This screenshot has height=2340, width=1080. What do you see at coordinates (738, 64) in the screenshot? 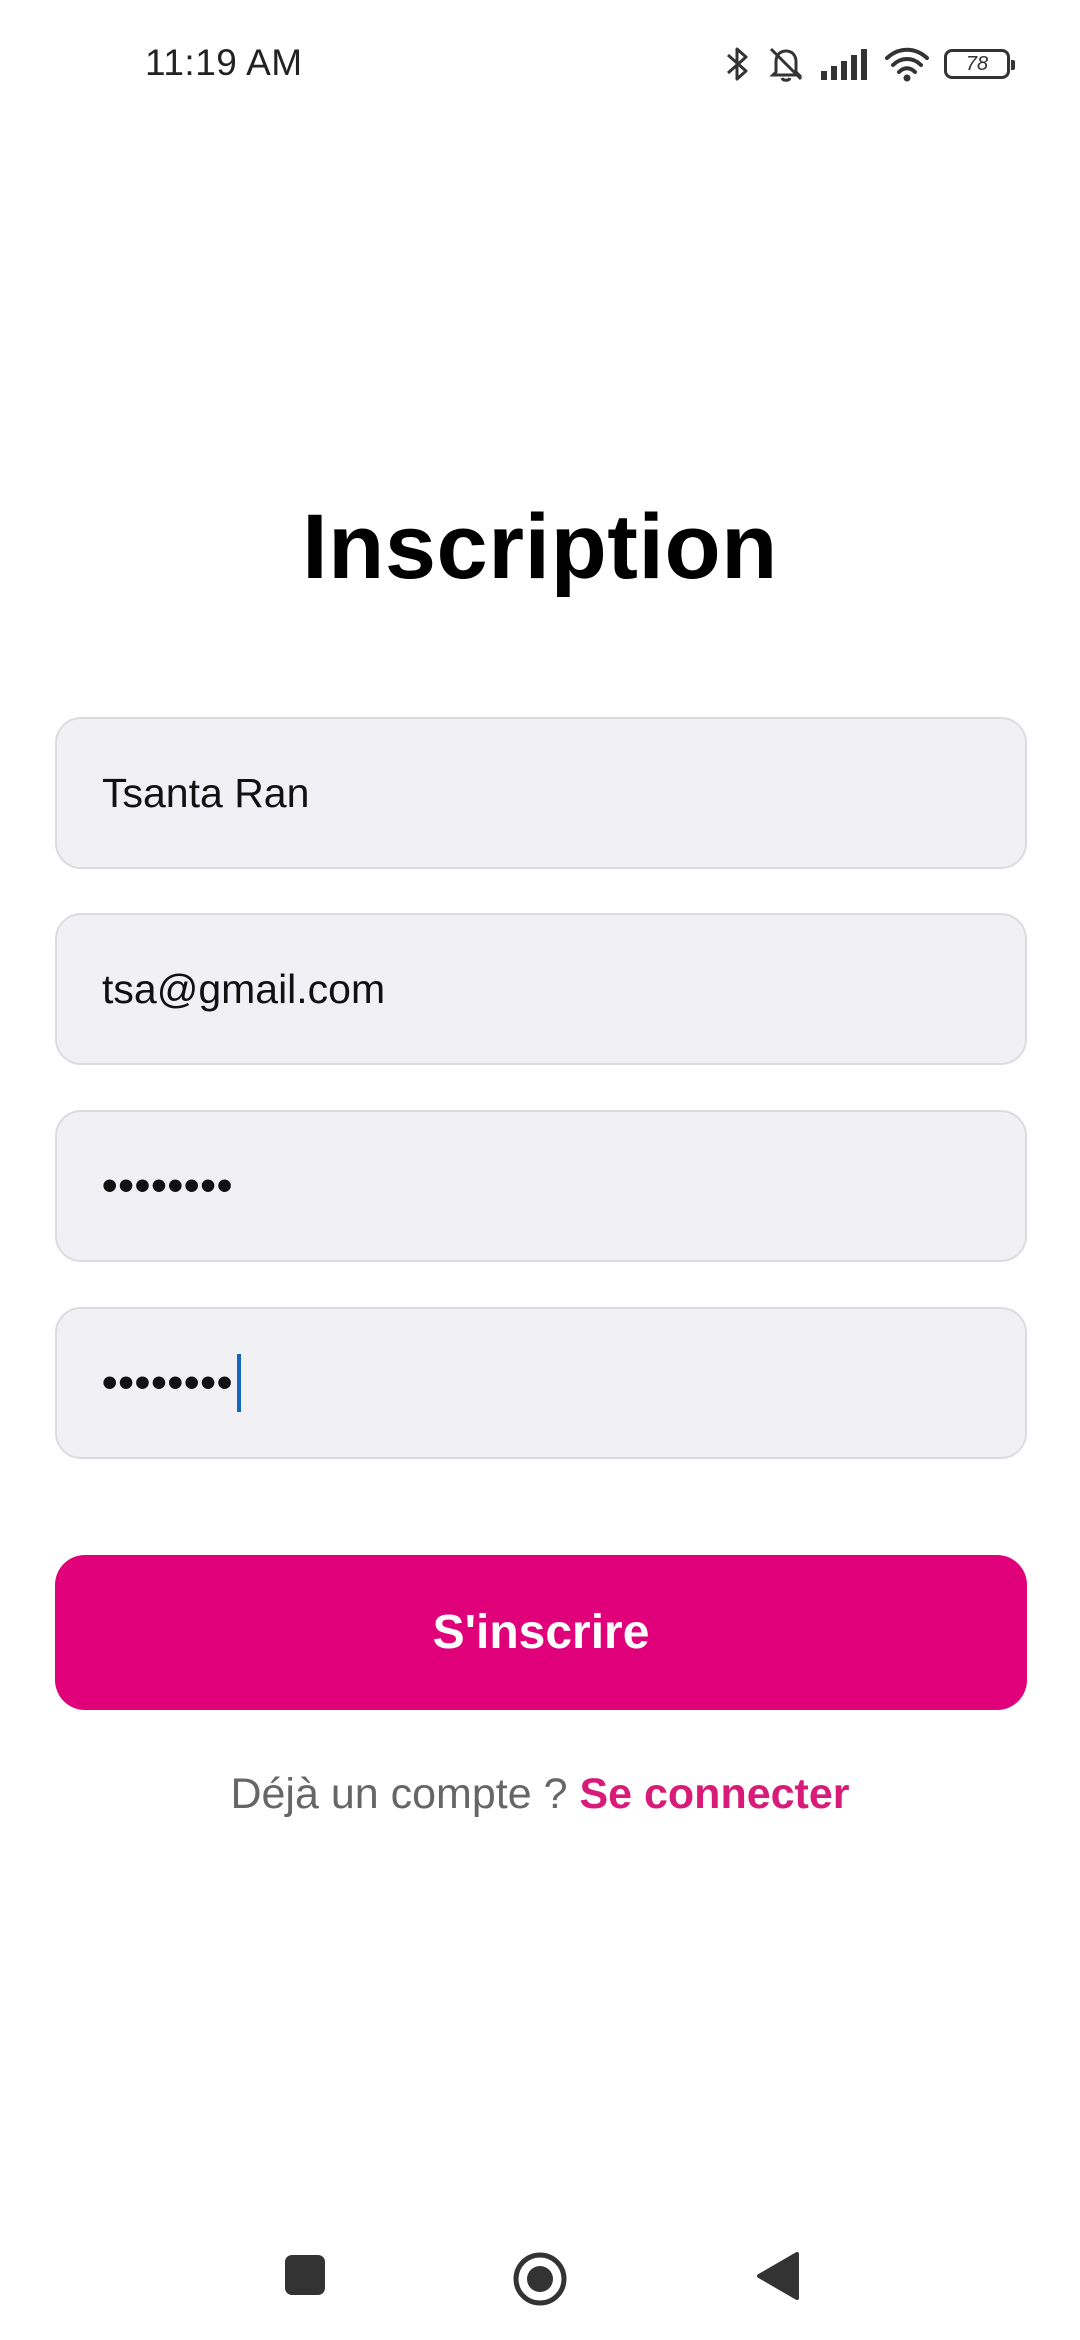
I see `bluetooth-icon` at bounding box center [738, 64].